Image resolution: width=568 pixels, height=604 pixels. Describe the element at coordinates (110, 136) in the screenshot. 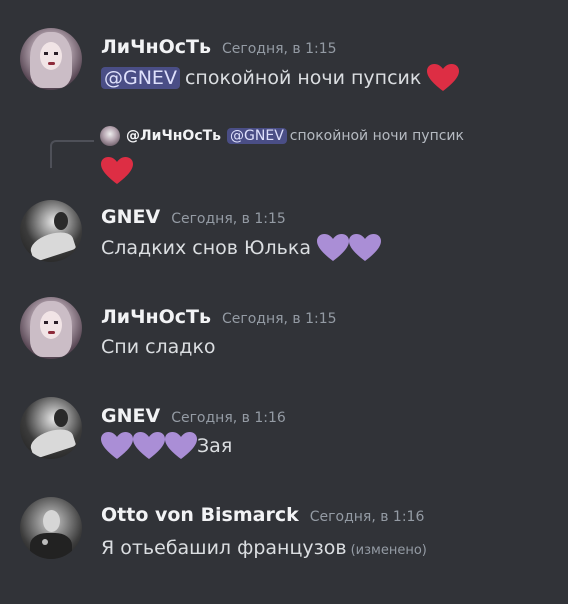

I see `reply-avatar` at that location.